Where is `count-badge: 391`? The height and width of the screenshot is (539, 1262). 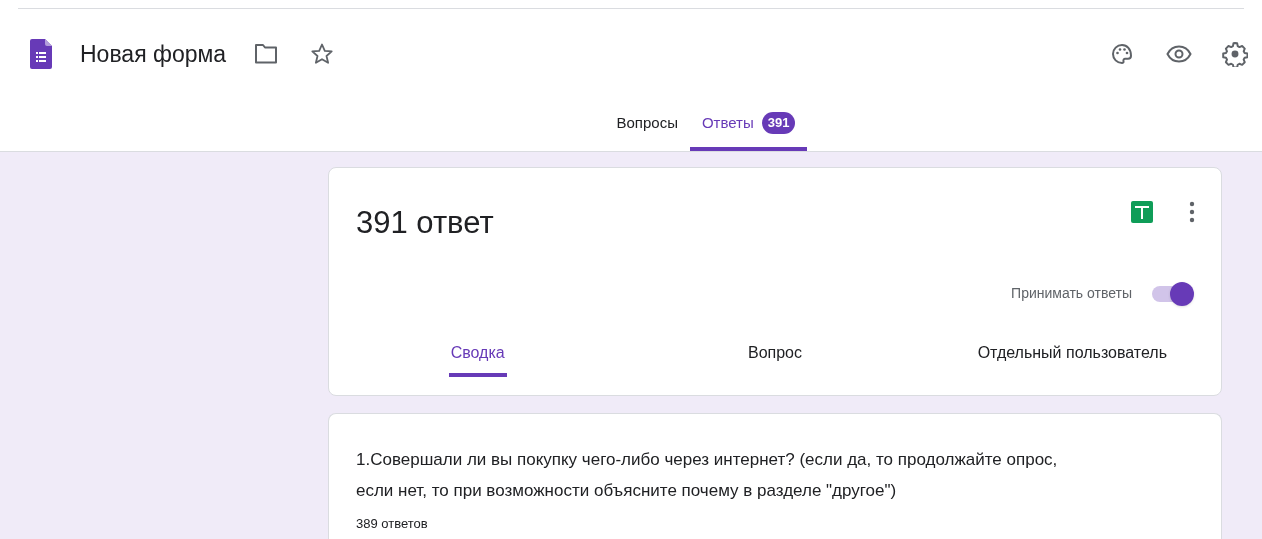
count-badge: 391 is located at coordinates (778, 123).